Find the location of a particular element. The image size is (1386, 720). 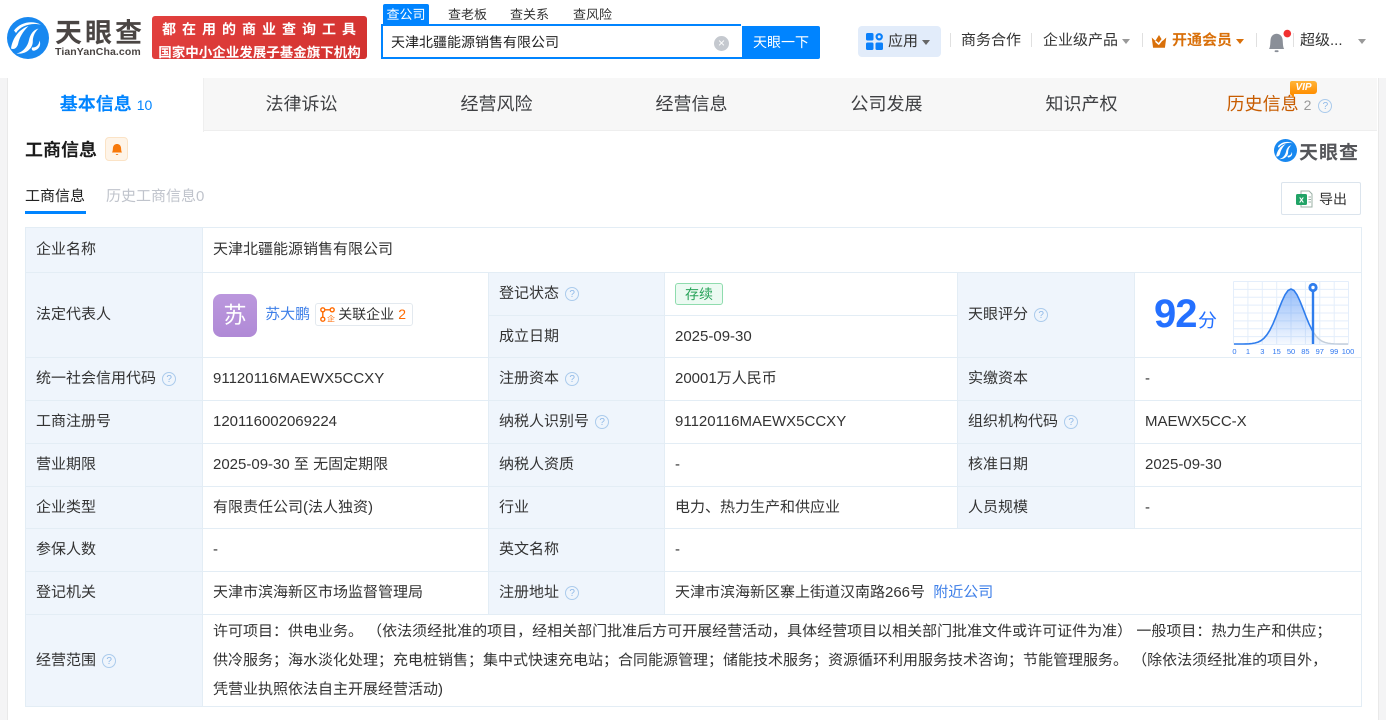

svg-text: 0 is located at coordinates (1234, 351).